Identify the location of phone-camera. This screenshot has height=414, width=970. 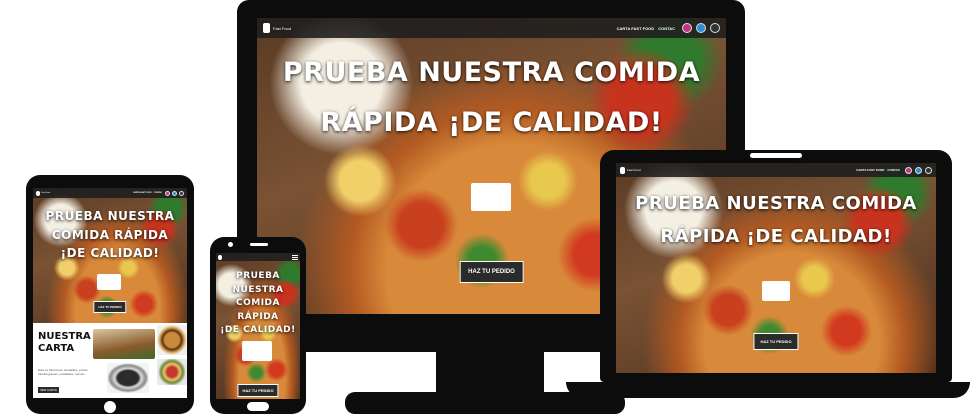
(230, 244).